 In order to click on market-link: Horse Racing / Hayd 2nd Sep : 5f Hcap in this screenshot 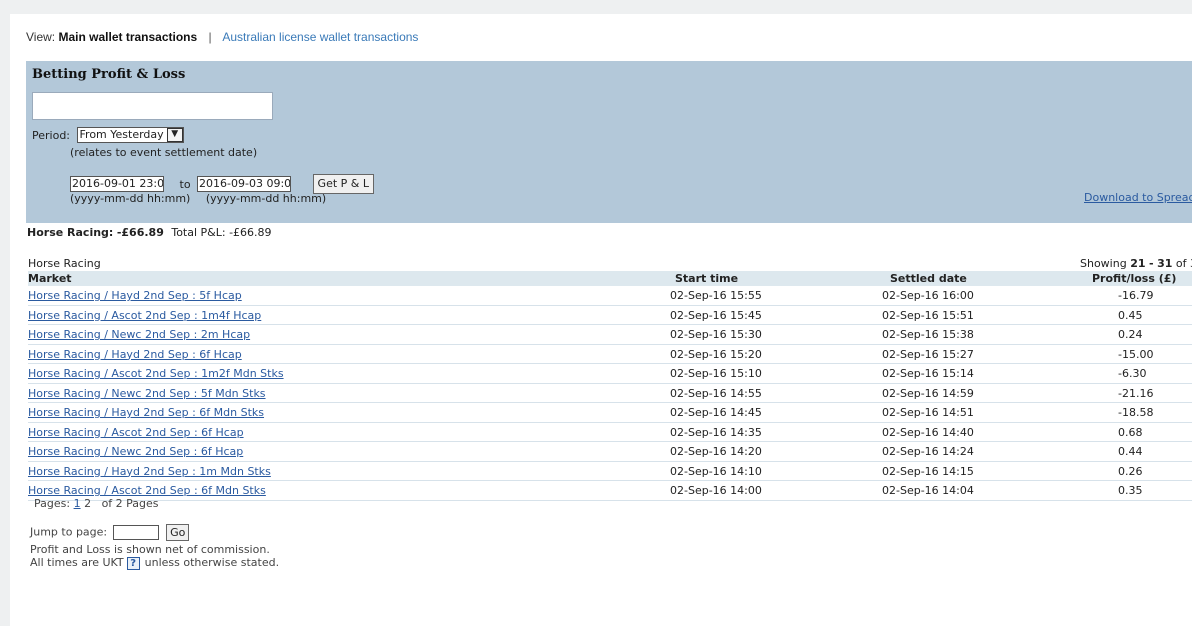, I will do `click(135, 295)`.